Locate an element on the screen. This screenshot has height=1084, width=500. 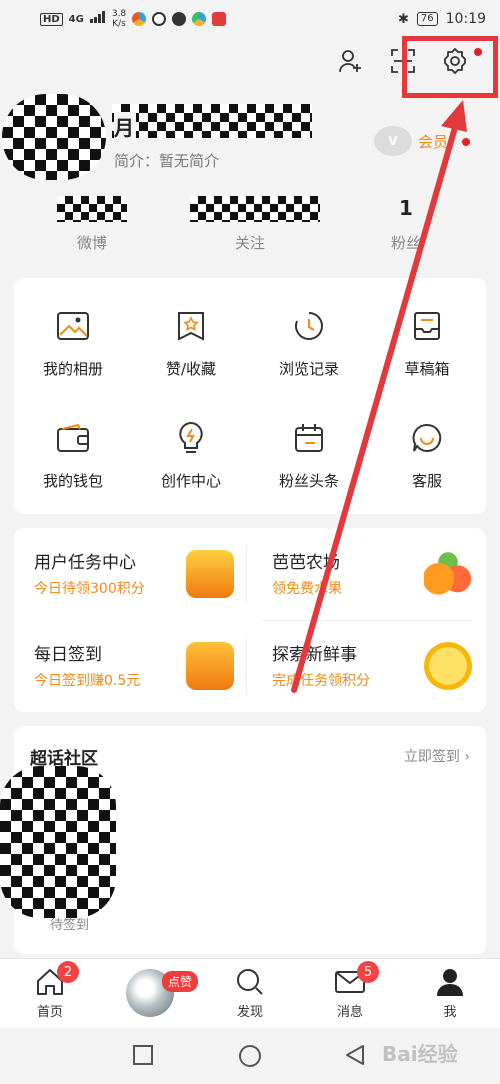
recents-button is located at coordinates (143, 1057).